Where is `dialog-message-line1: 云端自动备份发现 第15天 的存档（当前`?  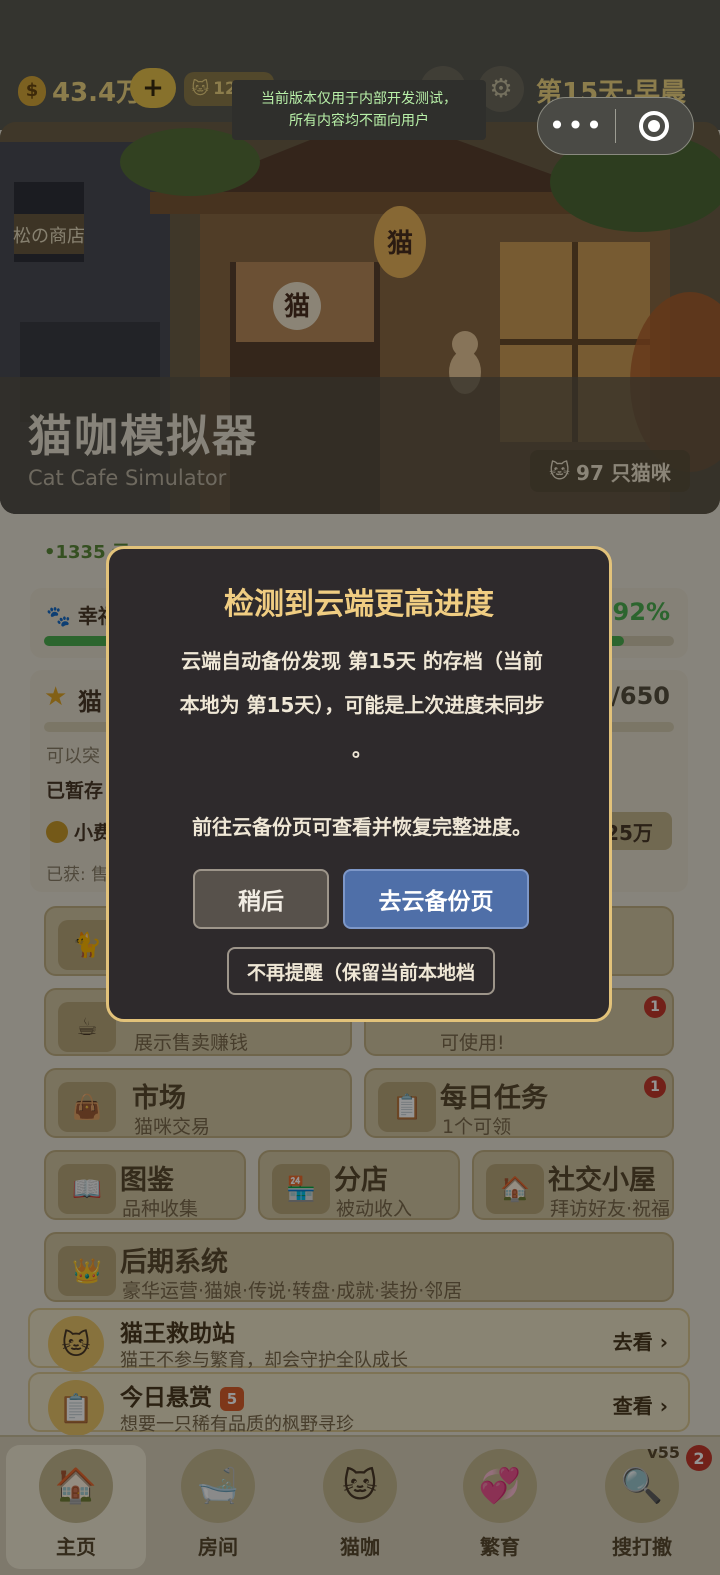 dialog-message-line1: 云端自动备份发现 第15天 的存档（当前 is located at coordinates (362, 661).